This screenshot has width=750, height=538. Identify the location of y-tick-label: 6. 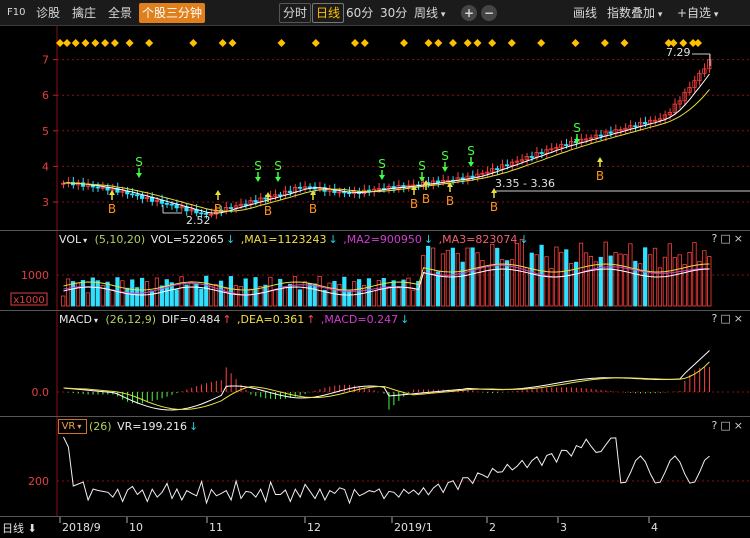
(45, 95).